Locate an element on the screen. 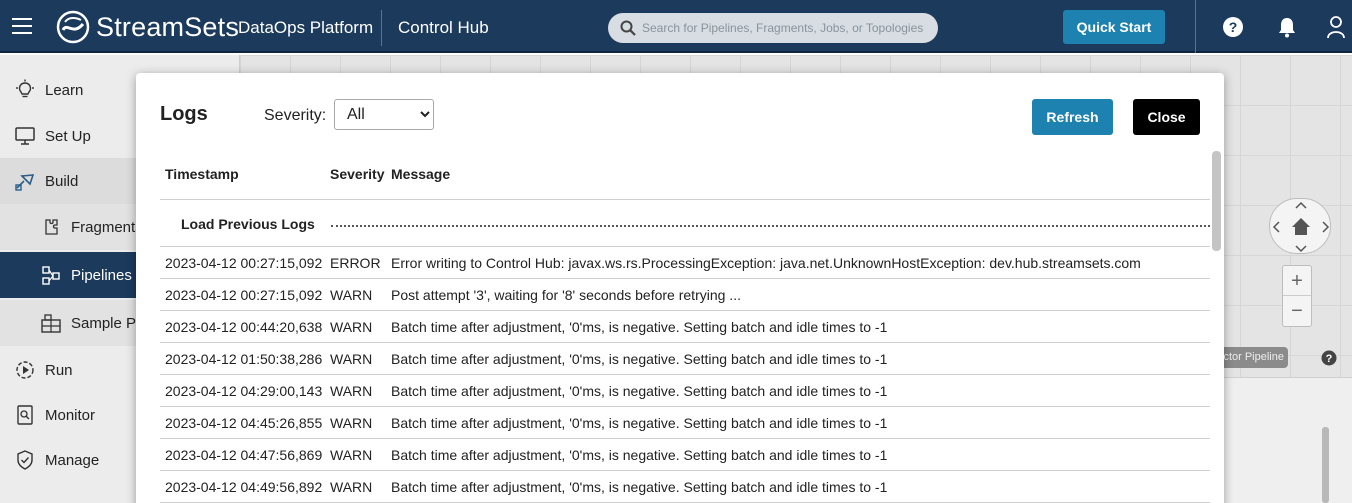  sample-pipeline-icon is located at coordinates (51, 323).